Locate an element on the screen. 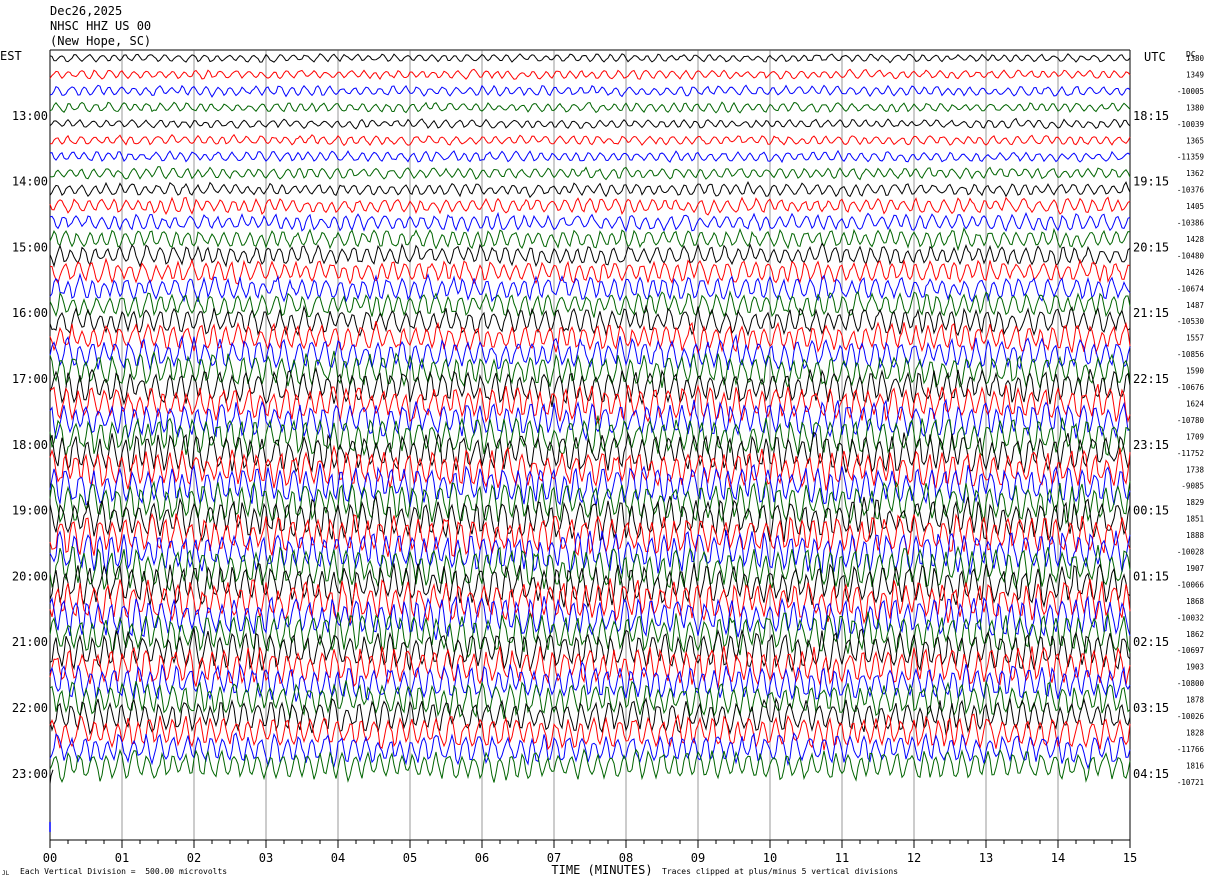  left-hour-label: 23:00 is located at coordinates (30, 774).